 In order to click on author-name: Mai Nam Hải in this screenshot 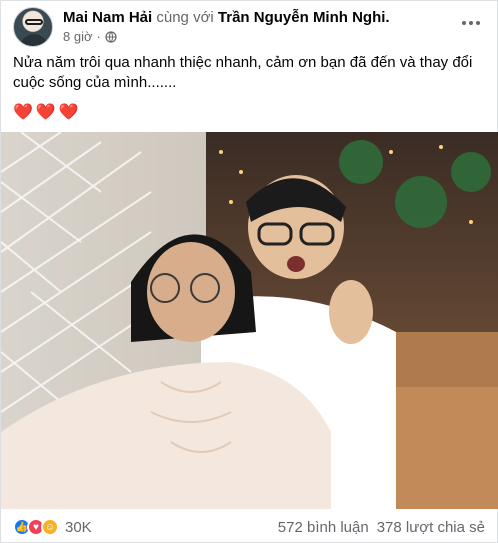, I will do `click(107, 17)`.